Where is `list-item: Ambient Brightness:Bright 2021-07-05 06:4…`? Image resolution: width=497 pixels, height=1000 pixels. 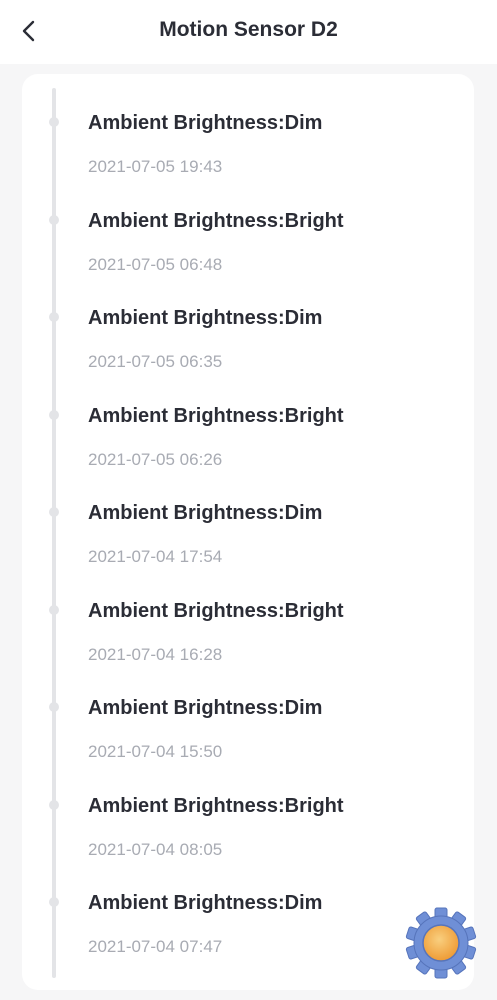
list-item: Ambient Brightness:Bright 2021-07-05 06:4… is located at coordinates (248, 227).